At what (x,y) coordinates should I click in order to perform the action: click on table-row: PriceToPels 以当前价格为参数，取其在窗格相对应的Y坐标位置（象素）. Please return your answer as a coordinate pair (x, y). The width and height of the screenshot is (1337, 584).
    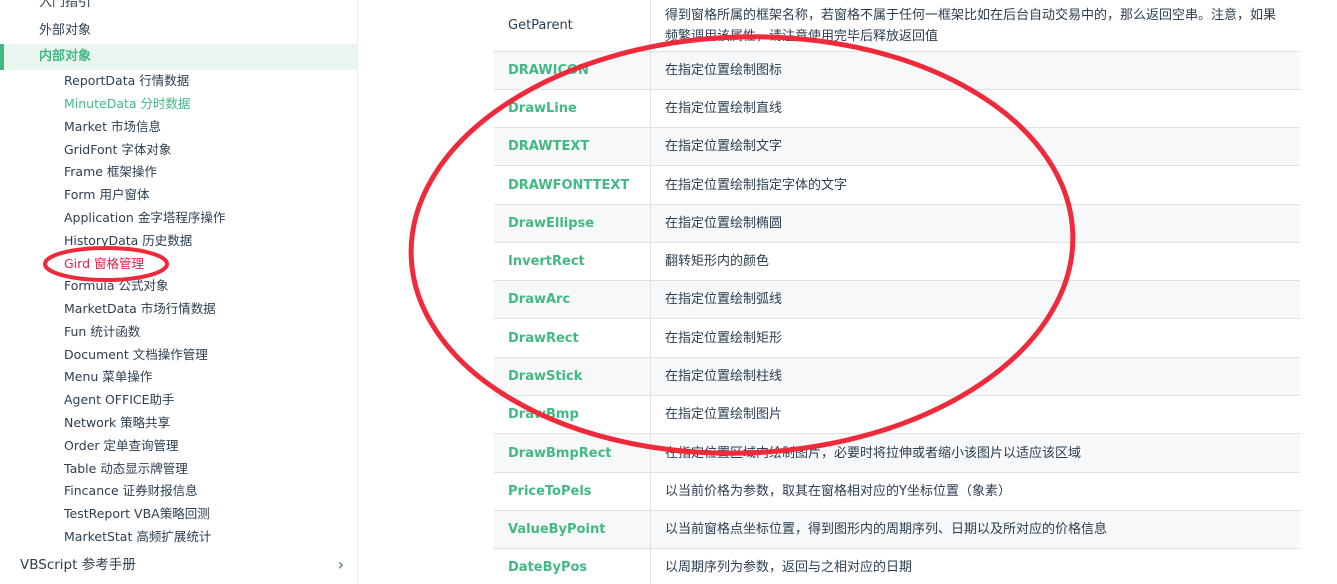
    Looking at the image, I should click on (897, 492).